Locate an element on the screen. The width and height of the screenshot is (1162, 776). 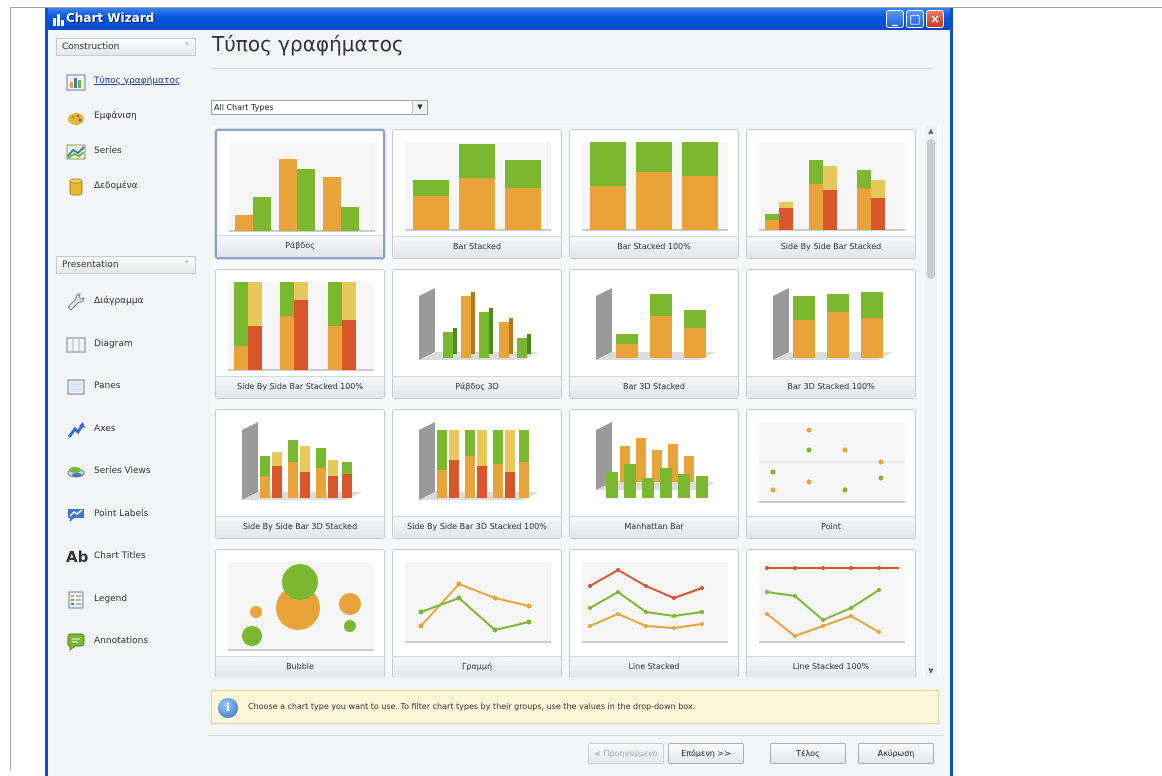
sidebar-item-annotations: Annotations is located at coordinates (131, 642).